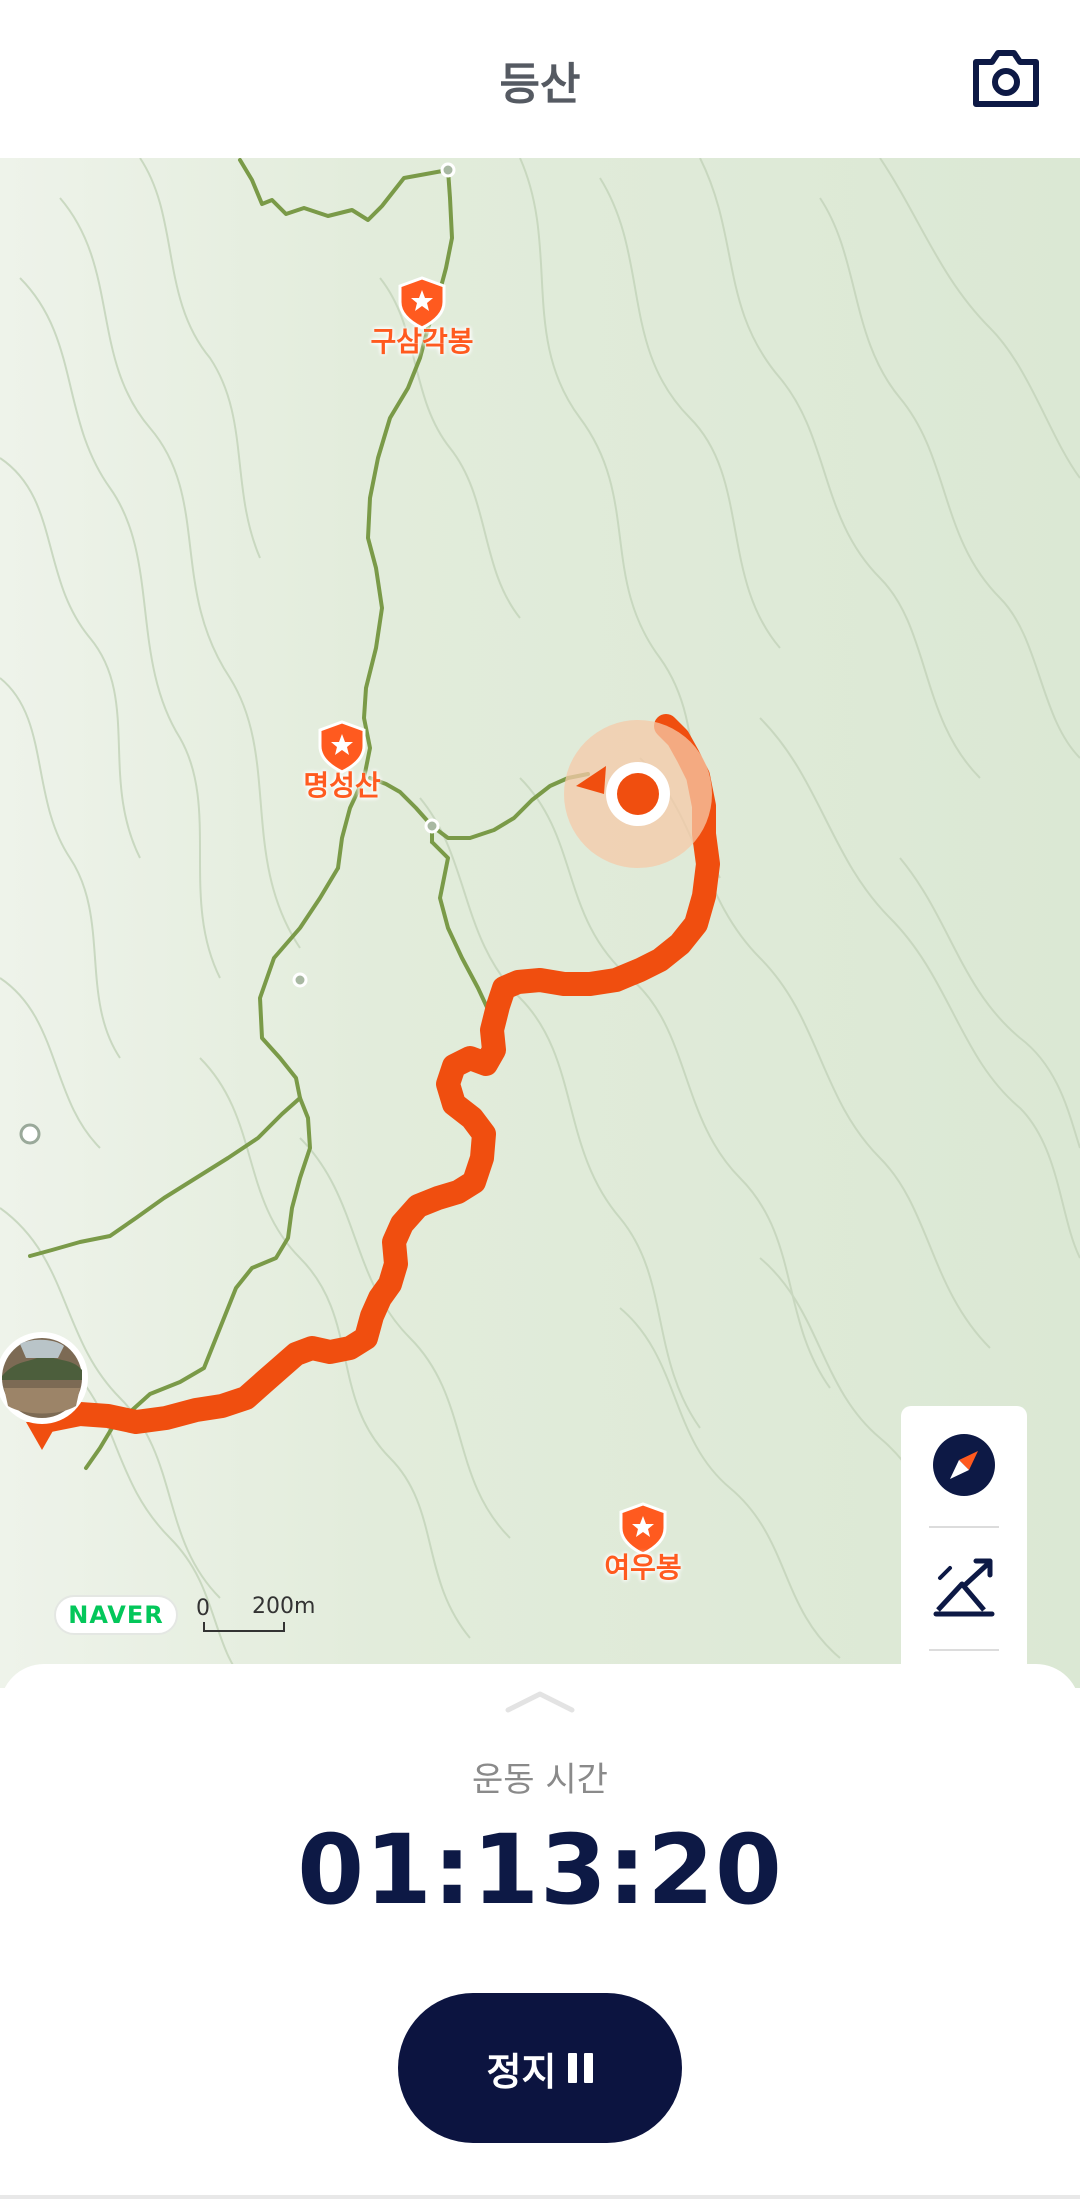 This screenshot has width=1080, height=2199. I want to click on stop-button-label: 정지, so click(521, 2071).